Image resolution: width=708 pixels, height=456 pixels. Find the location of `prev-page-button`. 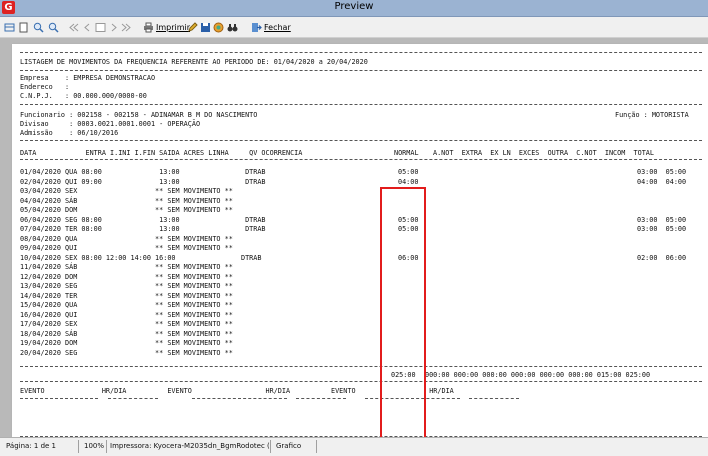

prev-page-button is located at coordinates (88, 27).